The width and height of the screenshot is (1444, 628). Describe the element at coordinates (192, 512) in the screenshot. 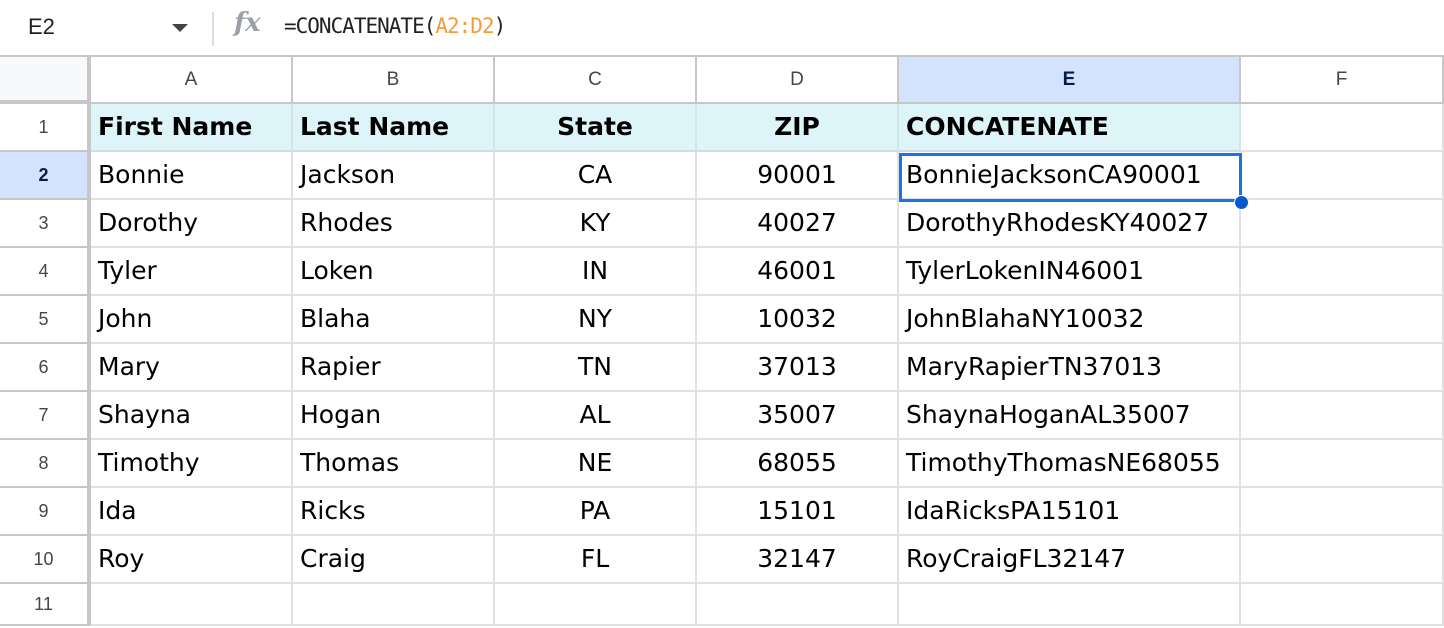

I see `data-cell: Ida` at that location.